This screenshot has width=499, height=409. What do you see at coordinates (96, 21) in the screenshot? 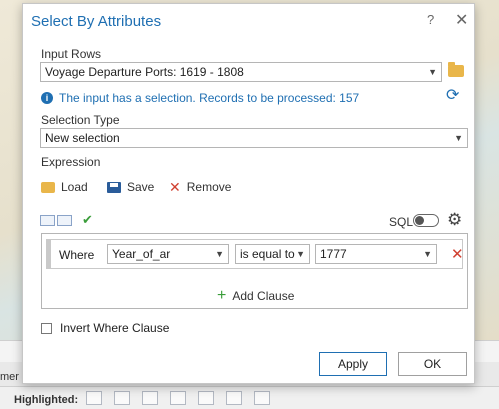
I see `dialog-title: Select By Attributes` at bounding box center [96, 21].